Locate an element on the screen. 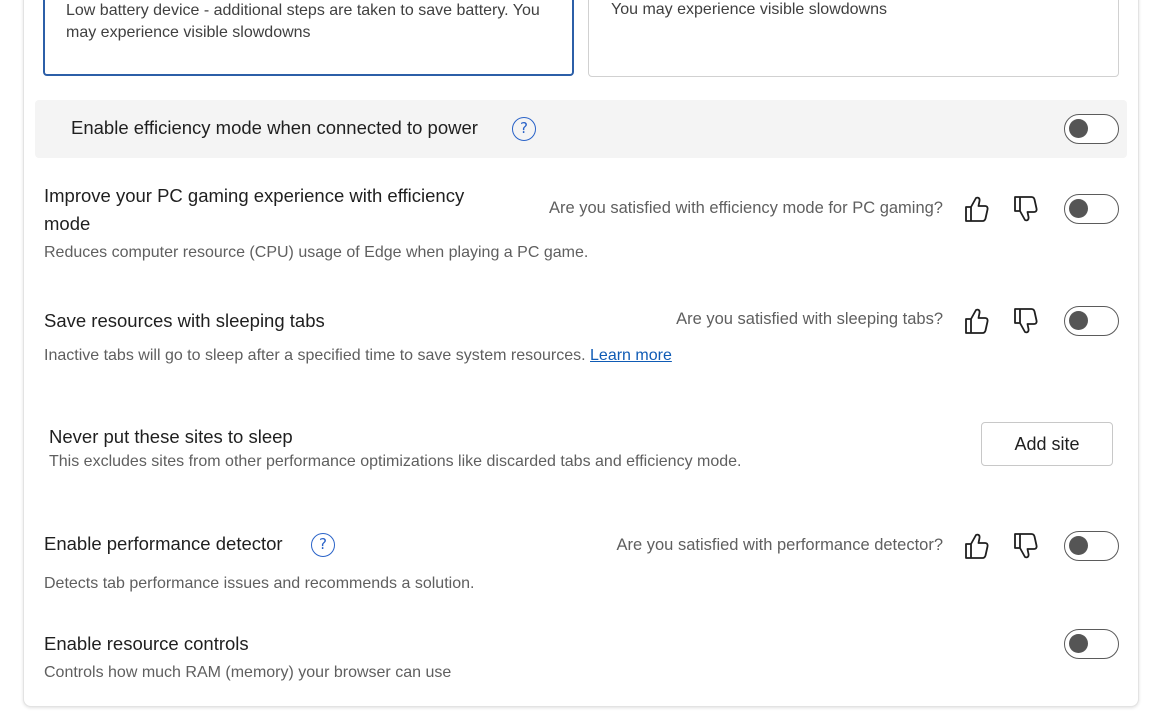  sleeping-tabs-title: Save resources with sleeping tabs is located at coordinates (184, 320).